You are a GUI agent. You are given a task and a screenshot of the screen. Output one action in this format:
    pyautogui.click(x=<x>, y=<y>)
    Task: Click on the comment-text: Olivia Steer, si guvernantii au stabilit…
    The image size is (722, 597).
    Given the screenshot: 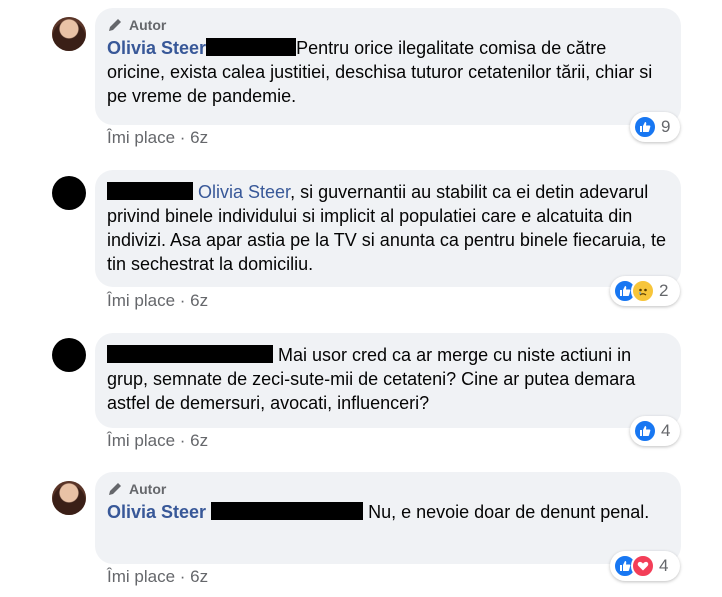 What is the action you would take?
    pyautogui.click(x=388, y=228)
    